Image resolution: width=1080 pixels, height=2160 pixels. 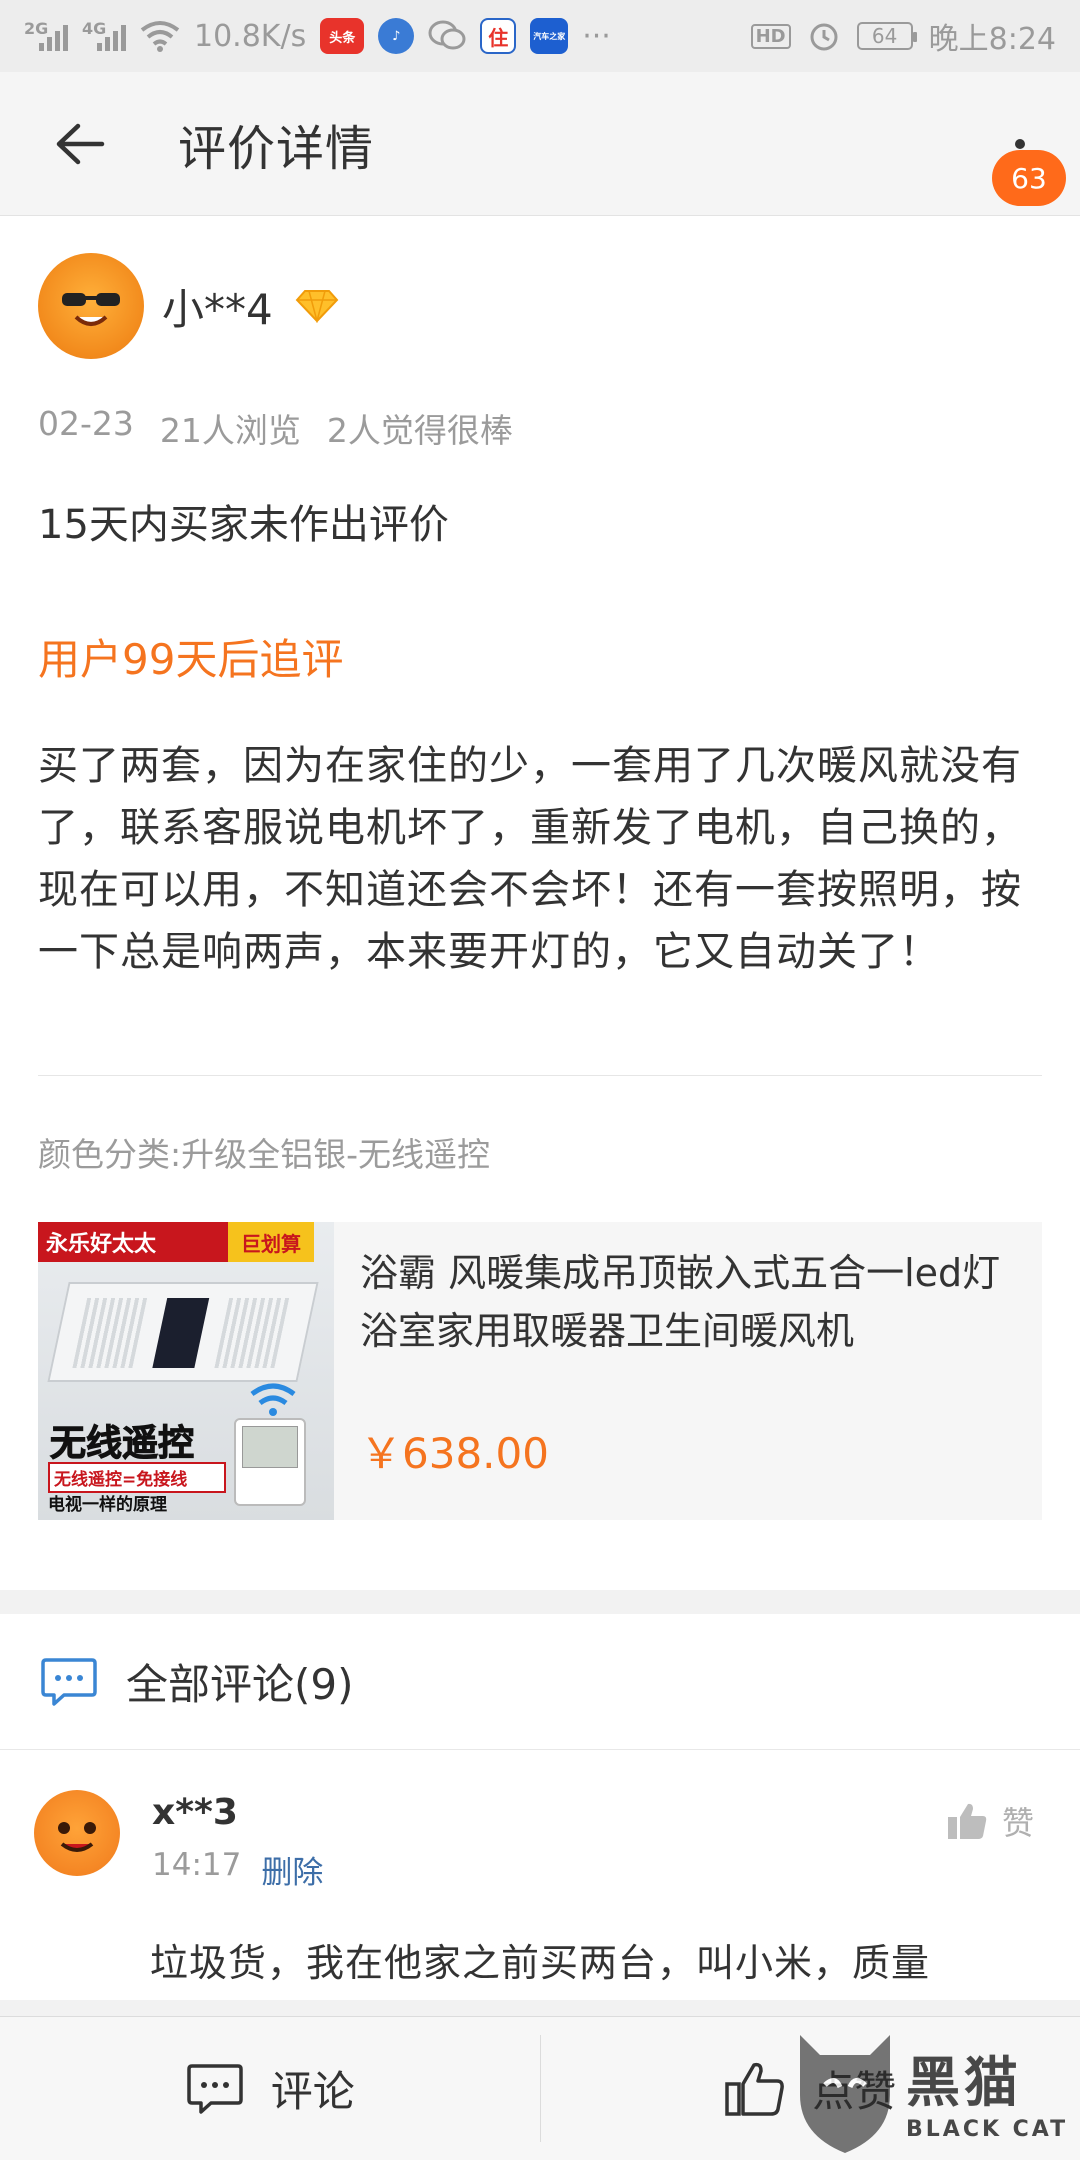 What do you see at coordinates (596, 36) in the screenshot?
I see `overflow-icon: ···` at bounding box center [596, 36].